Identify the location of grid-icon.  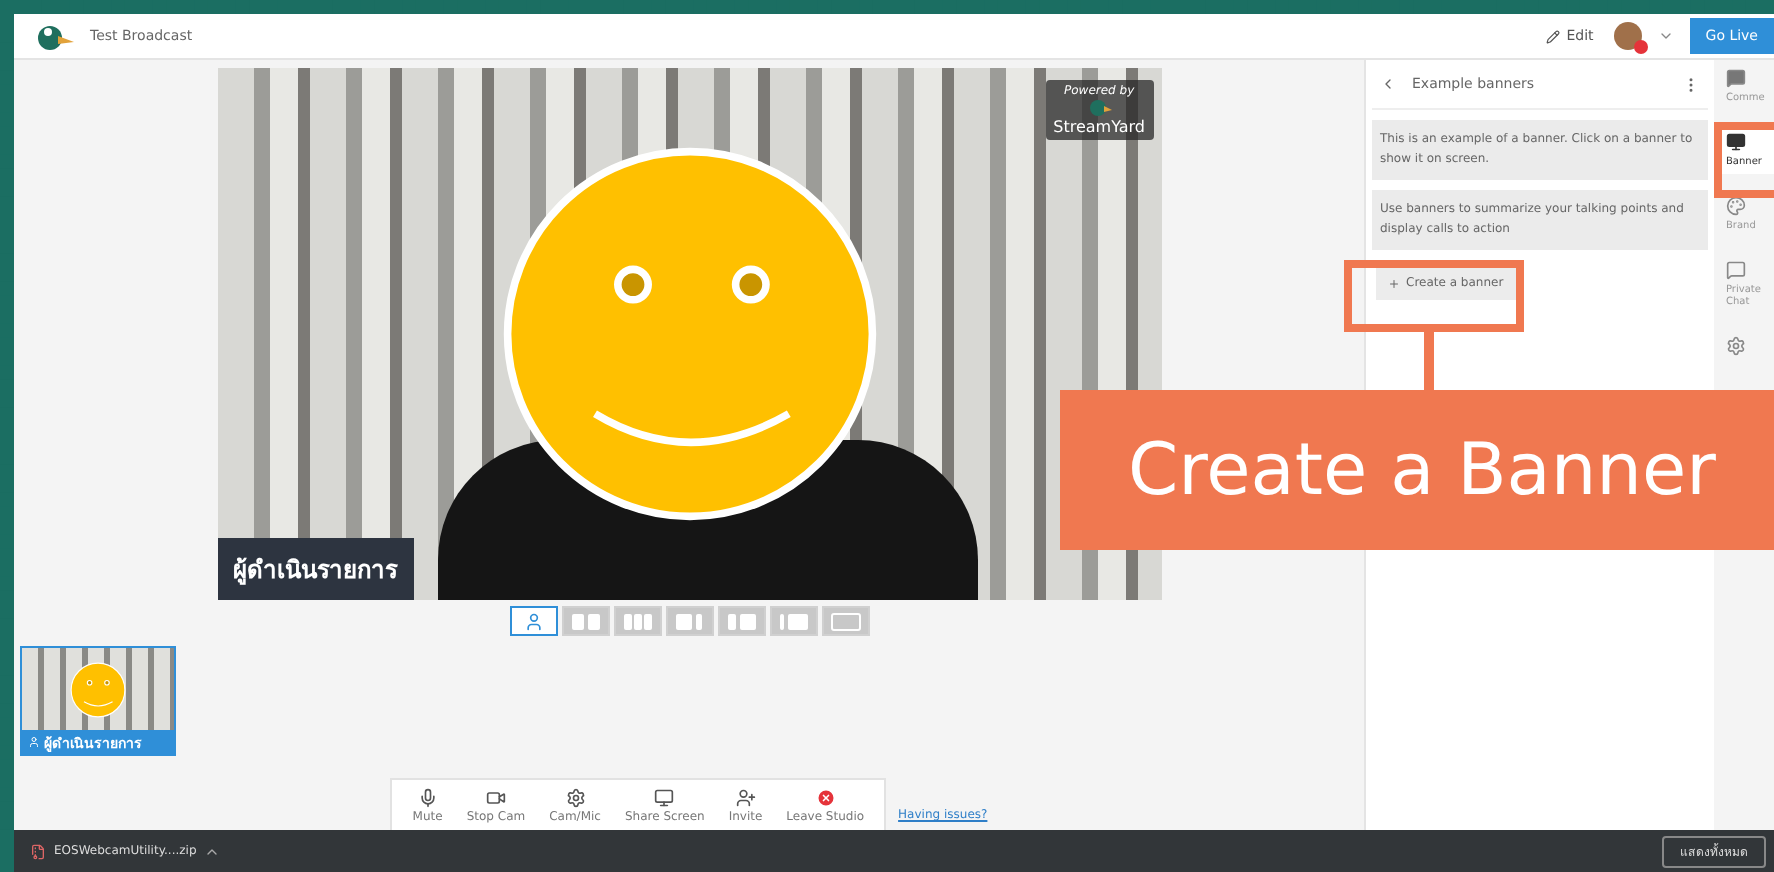
(637, 621).